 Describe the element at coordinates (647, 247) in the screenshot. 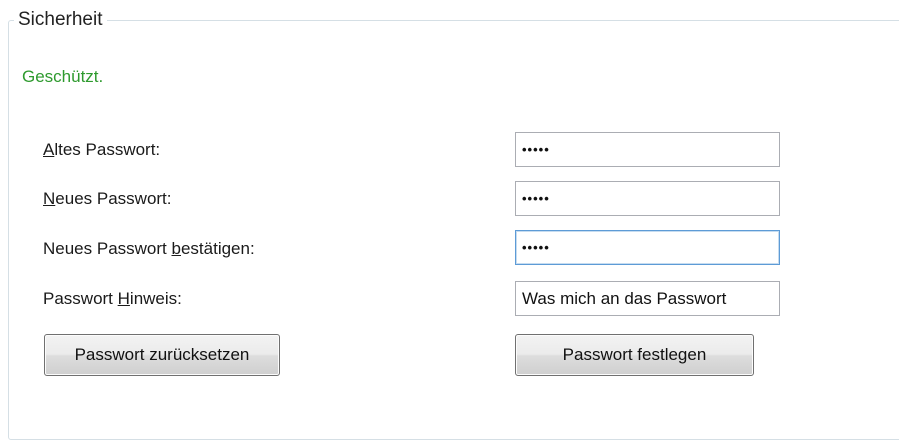

I see `confirm-password-field: •••••` at that location.